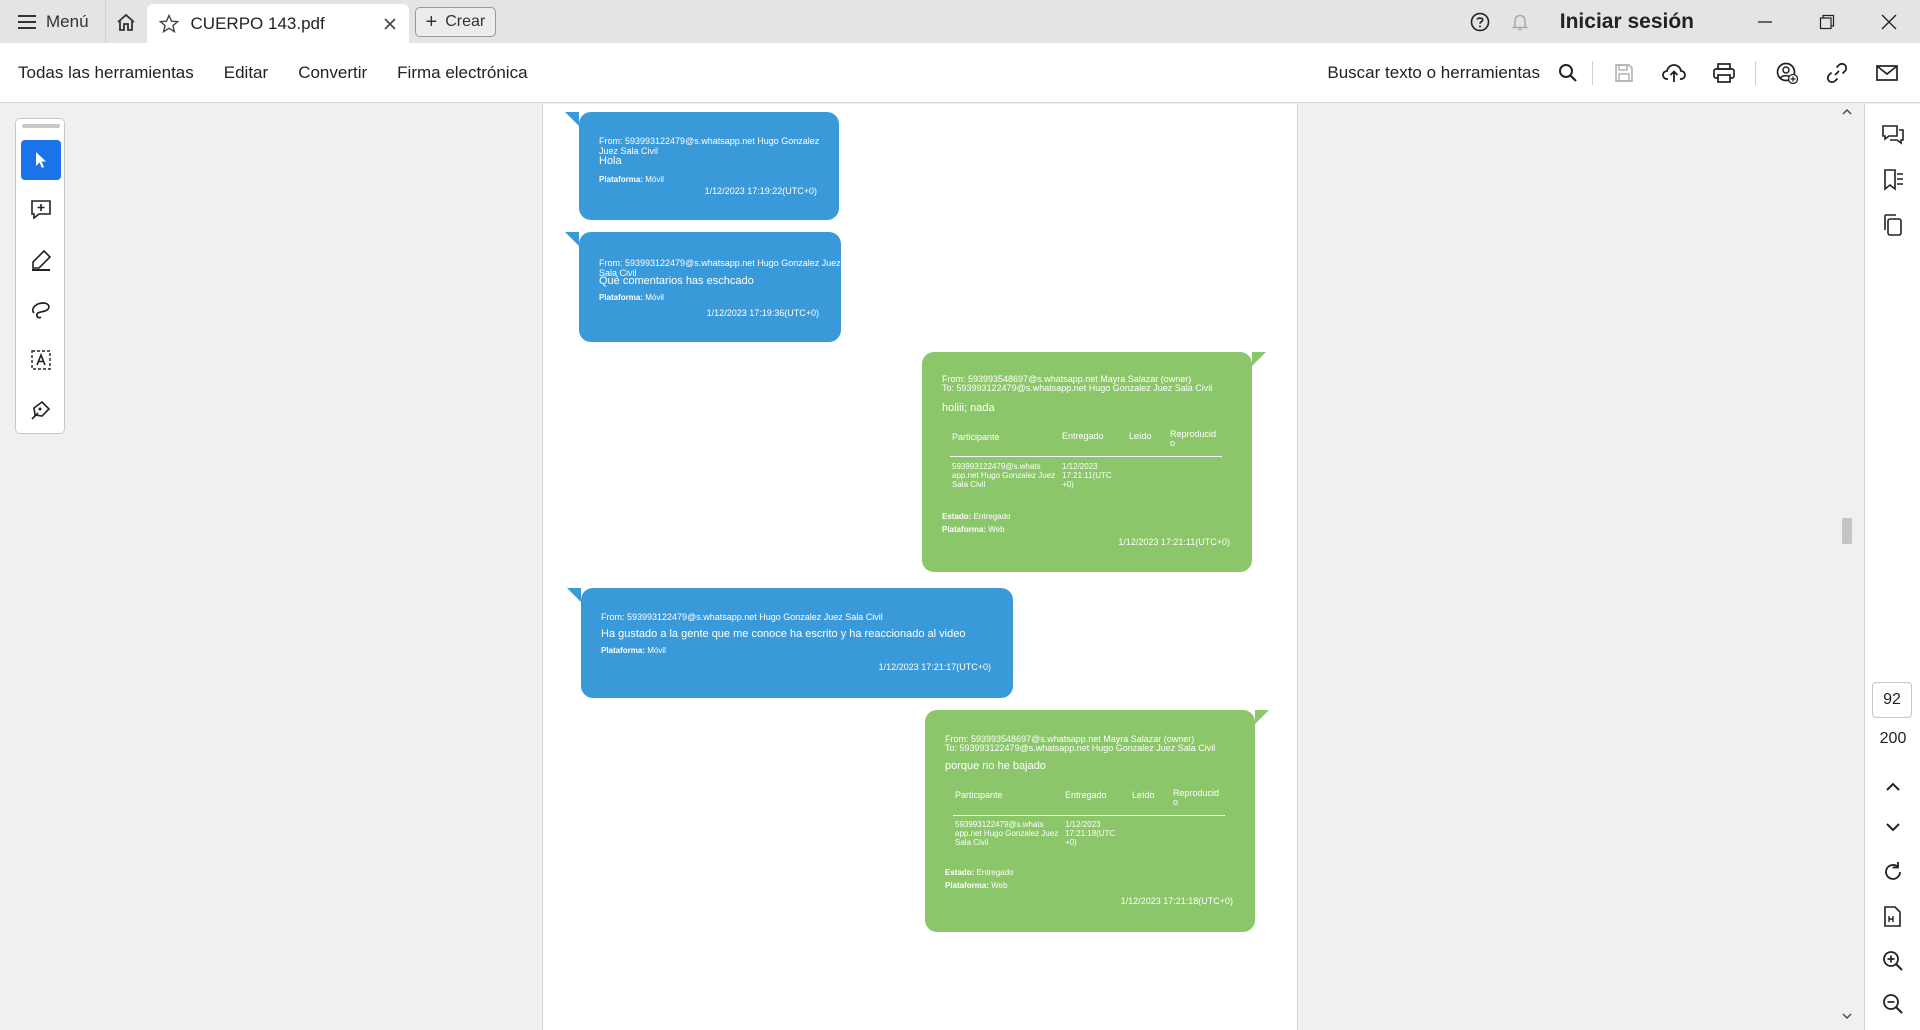 Image resolution: width=1920 pixels, height=1030 pixels. Describe the element at coordinates (246, 73) in the screenshot. I see `menu-edit: Editar` at that location.